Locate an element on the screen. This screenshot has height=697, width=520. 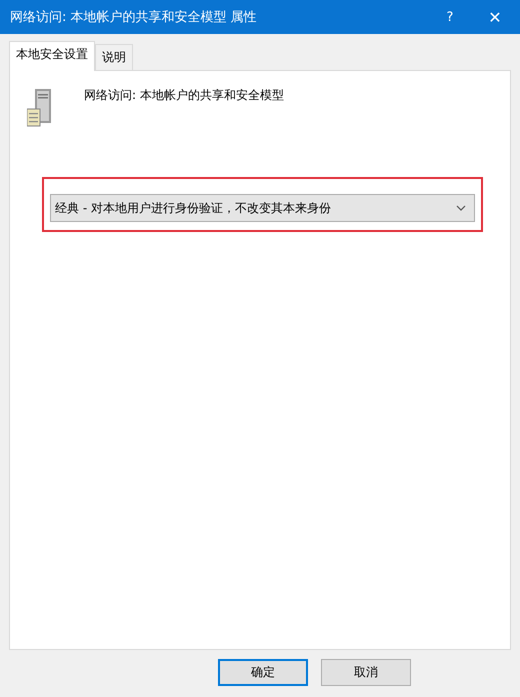
ok-button: 确定 is located at coordinates (263, 672).